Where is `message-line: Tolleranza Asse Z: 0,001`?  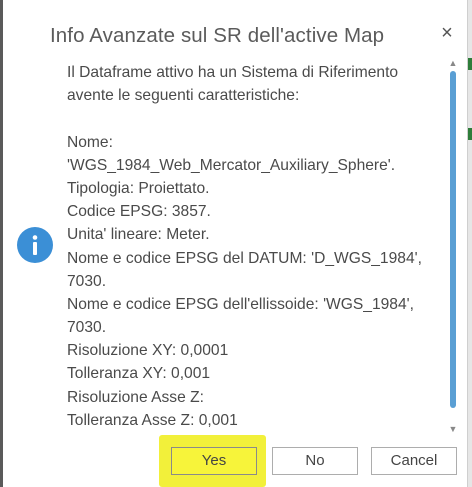
message-line: Tolleranza Asse Z: 0,001 is located at coordinates (152, 420).